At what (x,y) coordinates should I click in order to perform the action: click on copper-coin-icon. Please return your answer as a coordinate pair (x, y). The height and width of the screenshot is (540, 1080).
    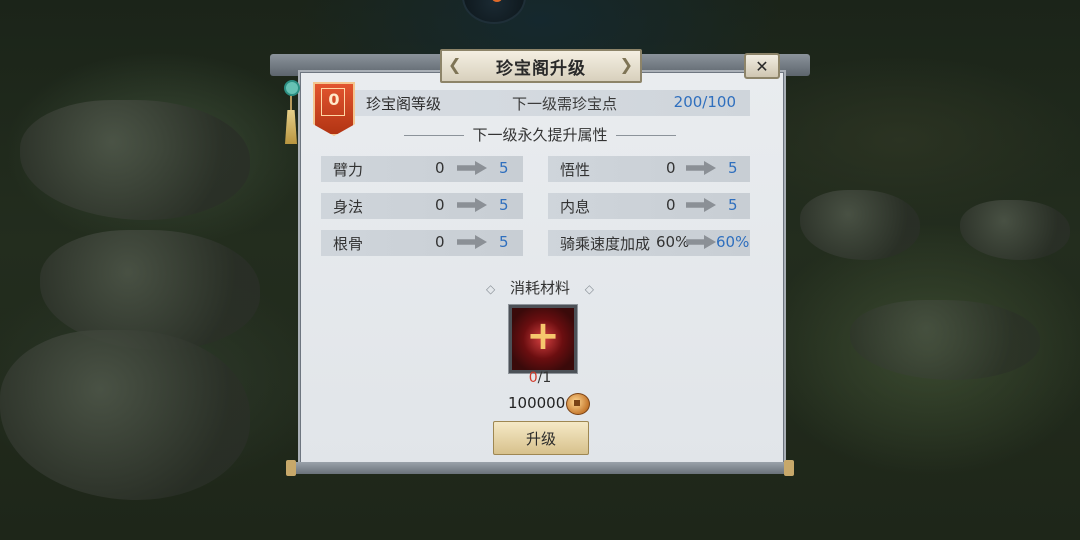
    Looking at the image, I should click on (578, 404).